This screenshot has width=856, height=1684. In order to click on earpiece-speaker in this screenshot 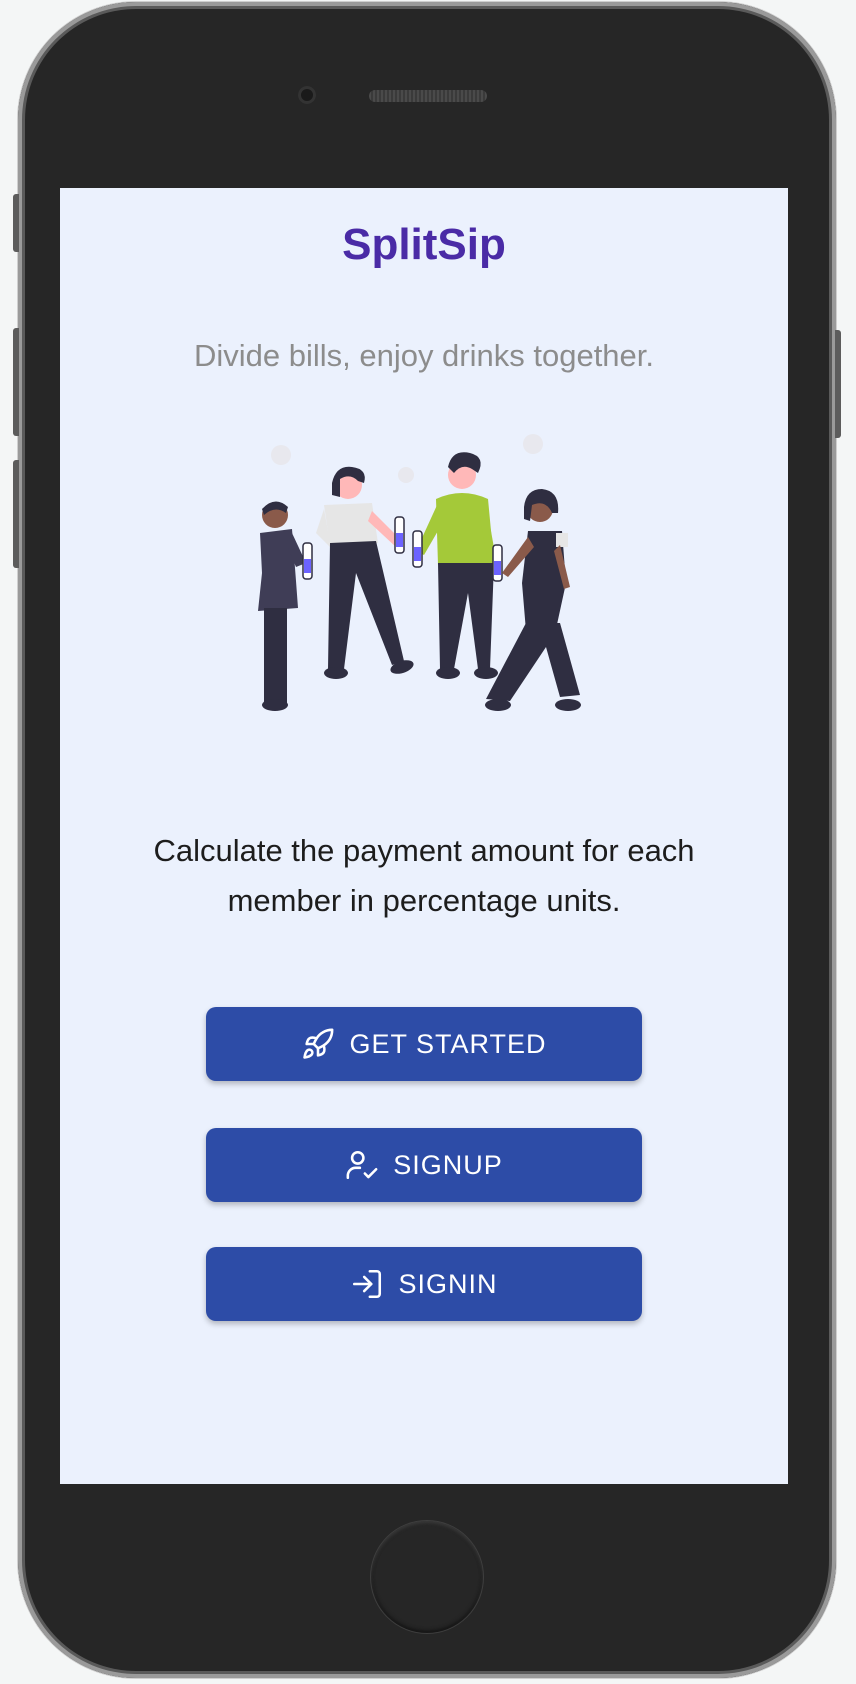, I will do `click(428, 96)`.